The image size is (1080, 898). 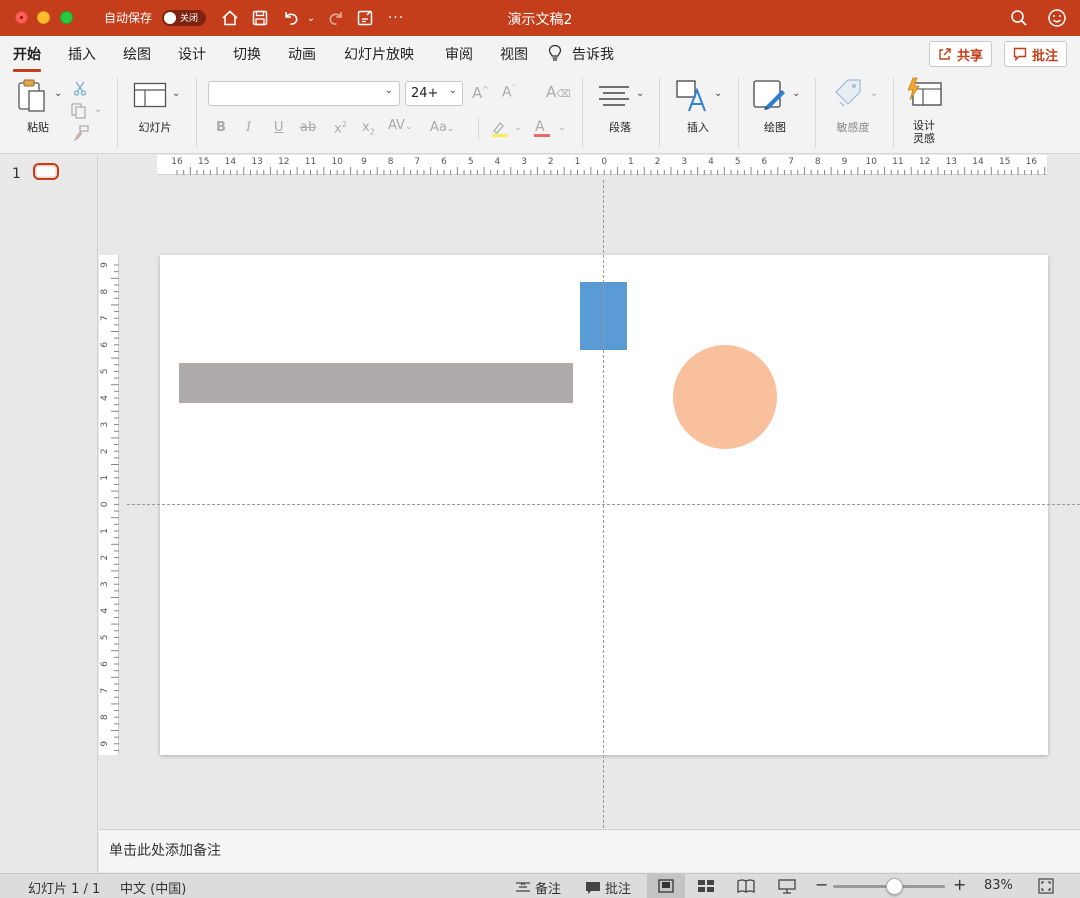 I want to click on tab-insert: 插入, so click(x=82, y=54).